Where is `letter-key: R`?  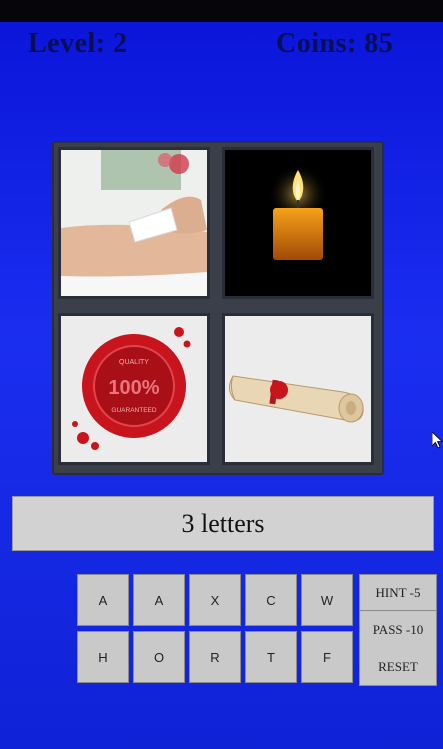
letter-key: R is located at coordinates (215, 657).